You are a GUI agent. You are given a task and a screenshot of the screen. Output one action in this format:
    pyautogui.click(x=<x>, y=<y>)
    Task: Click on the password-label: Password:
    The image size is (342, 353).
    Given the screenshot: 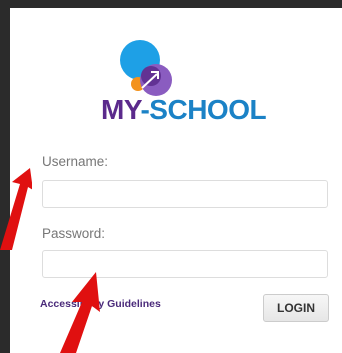 What is the action you would take?
    pyautogui.click(x=74, y=233)
    